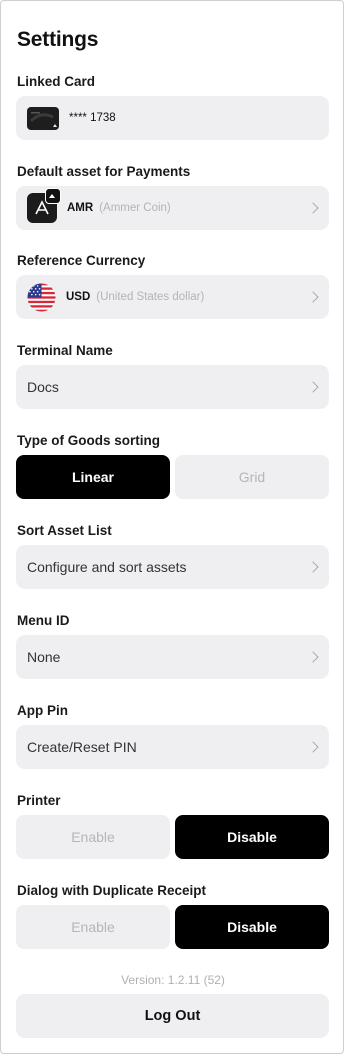 The image size is (344, 1054). I want to click on duplicate-receipt-disable-button: Disable, so click(252, 927).